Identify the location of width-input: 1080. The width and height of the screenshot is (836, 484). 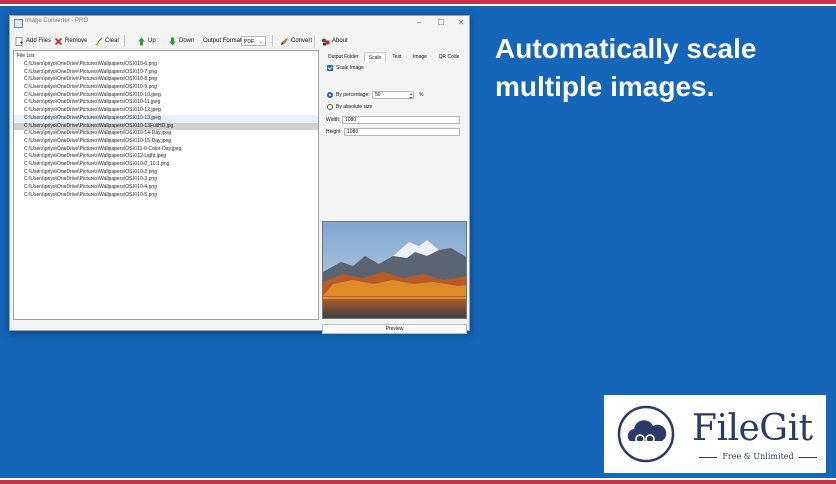
(401, 120).